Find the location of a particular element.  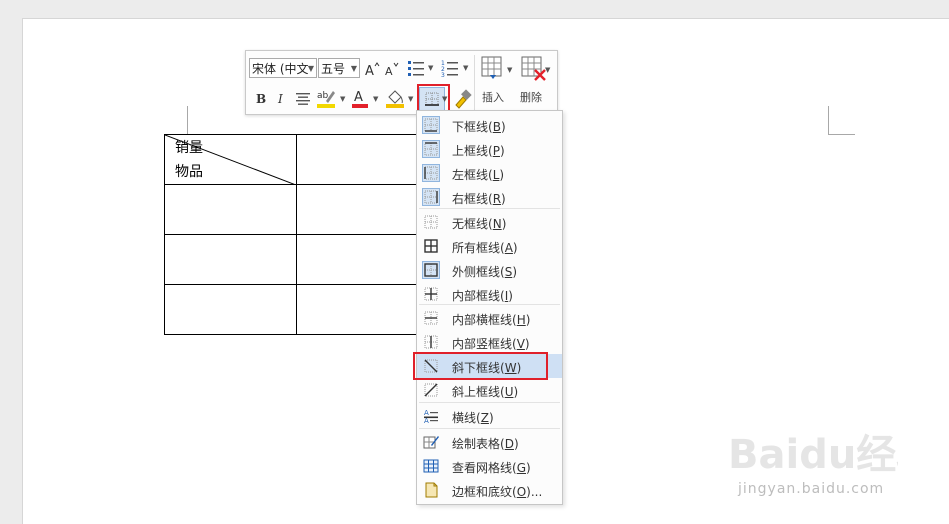

menu-item-label: 下框线(B) is located at coordinates (479, 127).